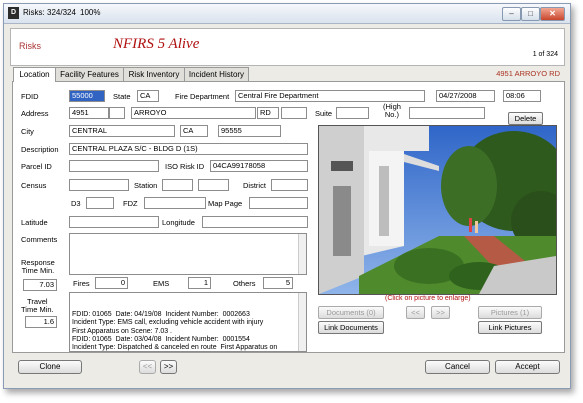  Describe the element at coordinates (34, 222) in the screenshot. I see `latitude-label: Latitude` at that location.